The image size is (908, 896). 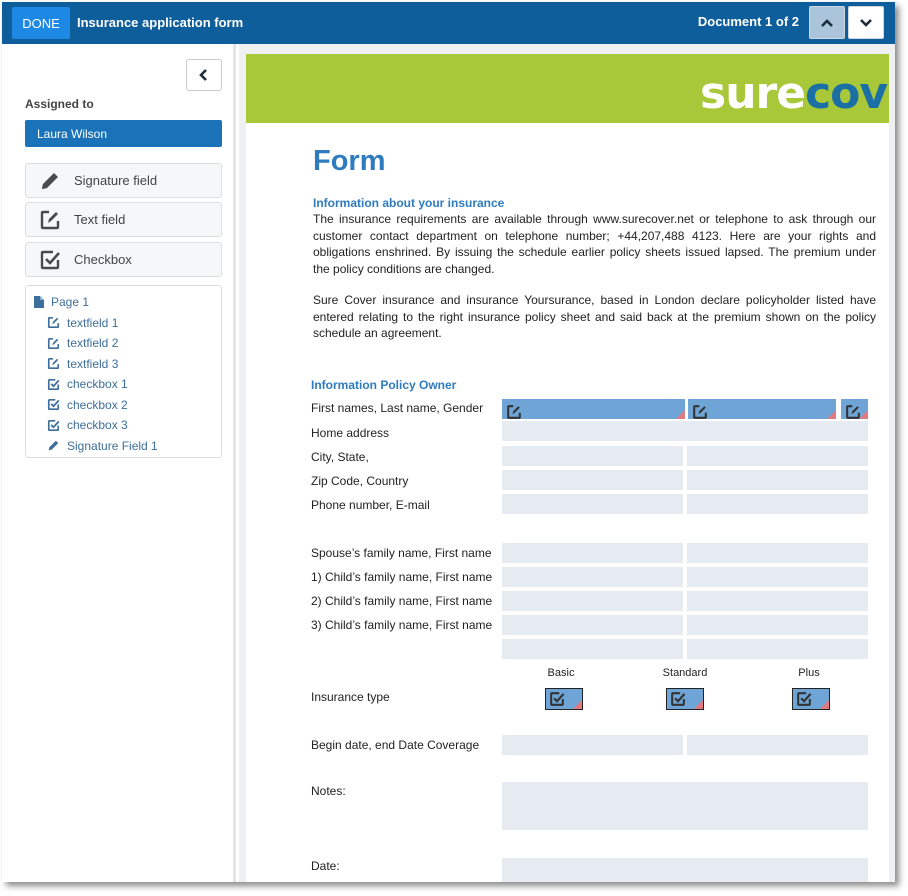 What do you see at coordinates (350, 697) in the screenshot?
I see `label-insurance-type: Insurance type` at bounding box center [350, 697].